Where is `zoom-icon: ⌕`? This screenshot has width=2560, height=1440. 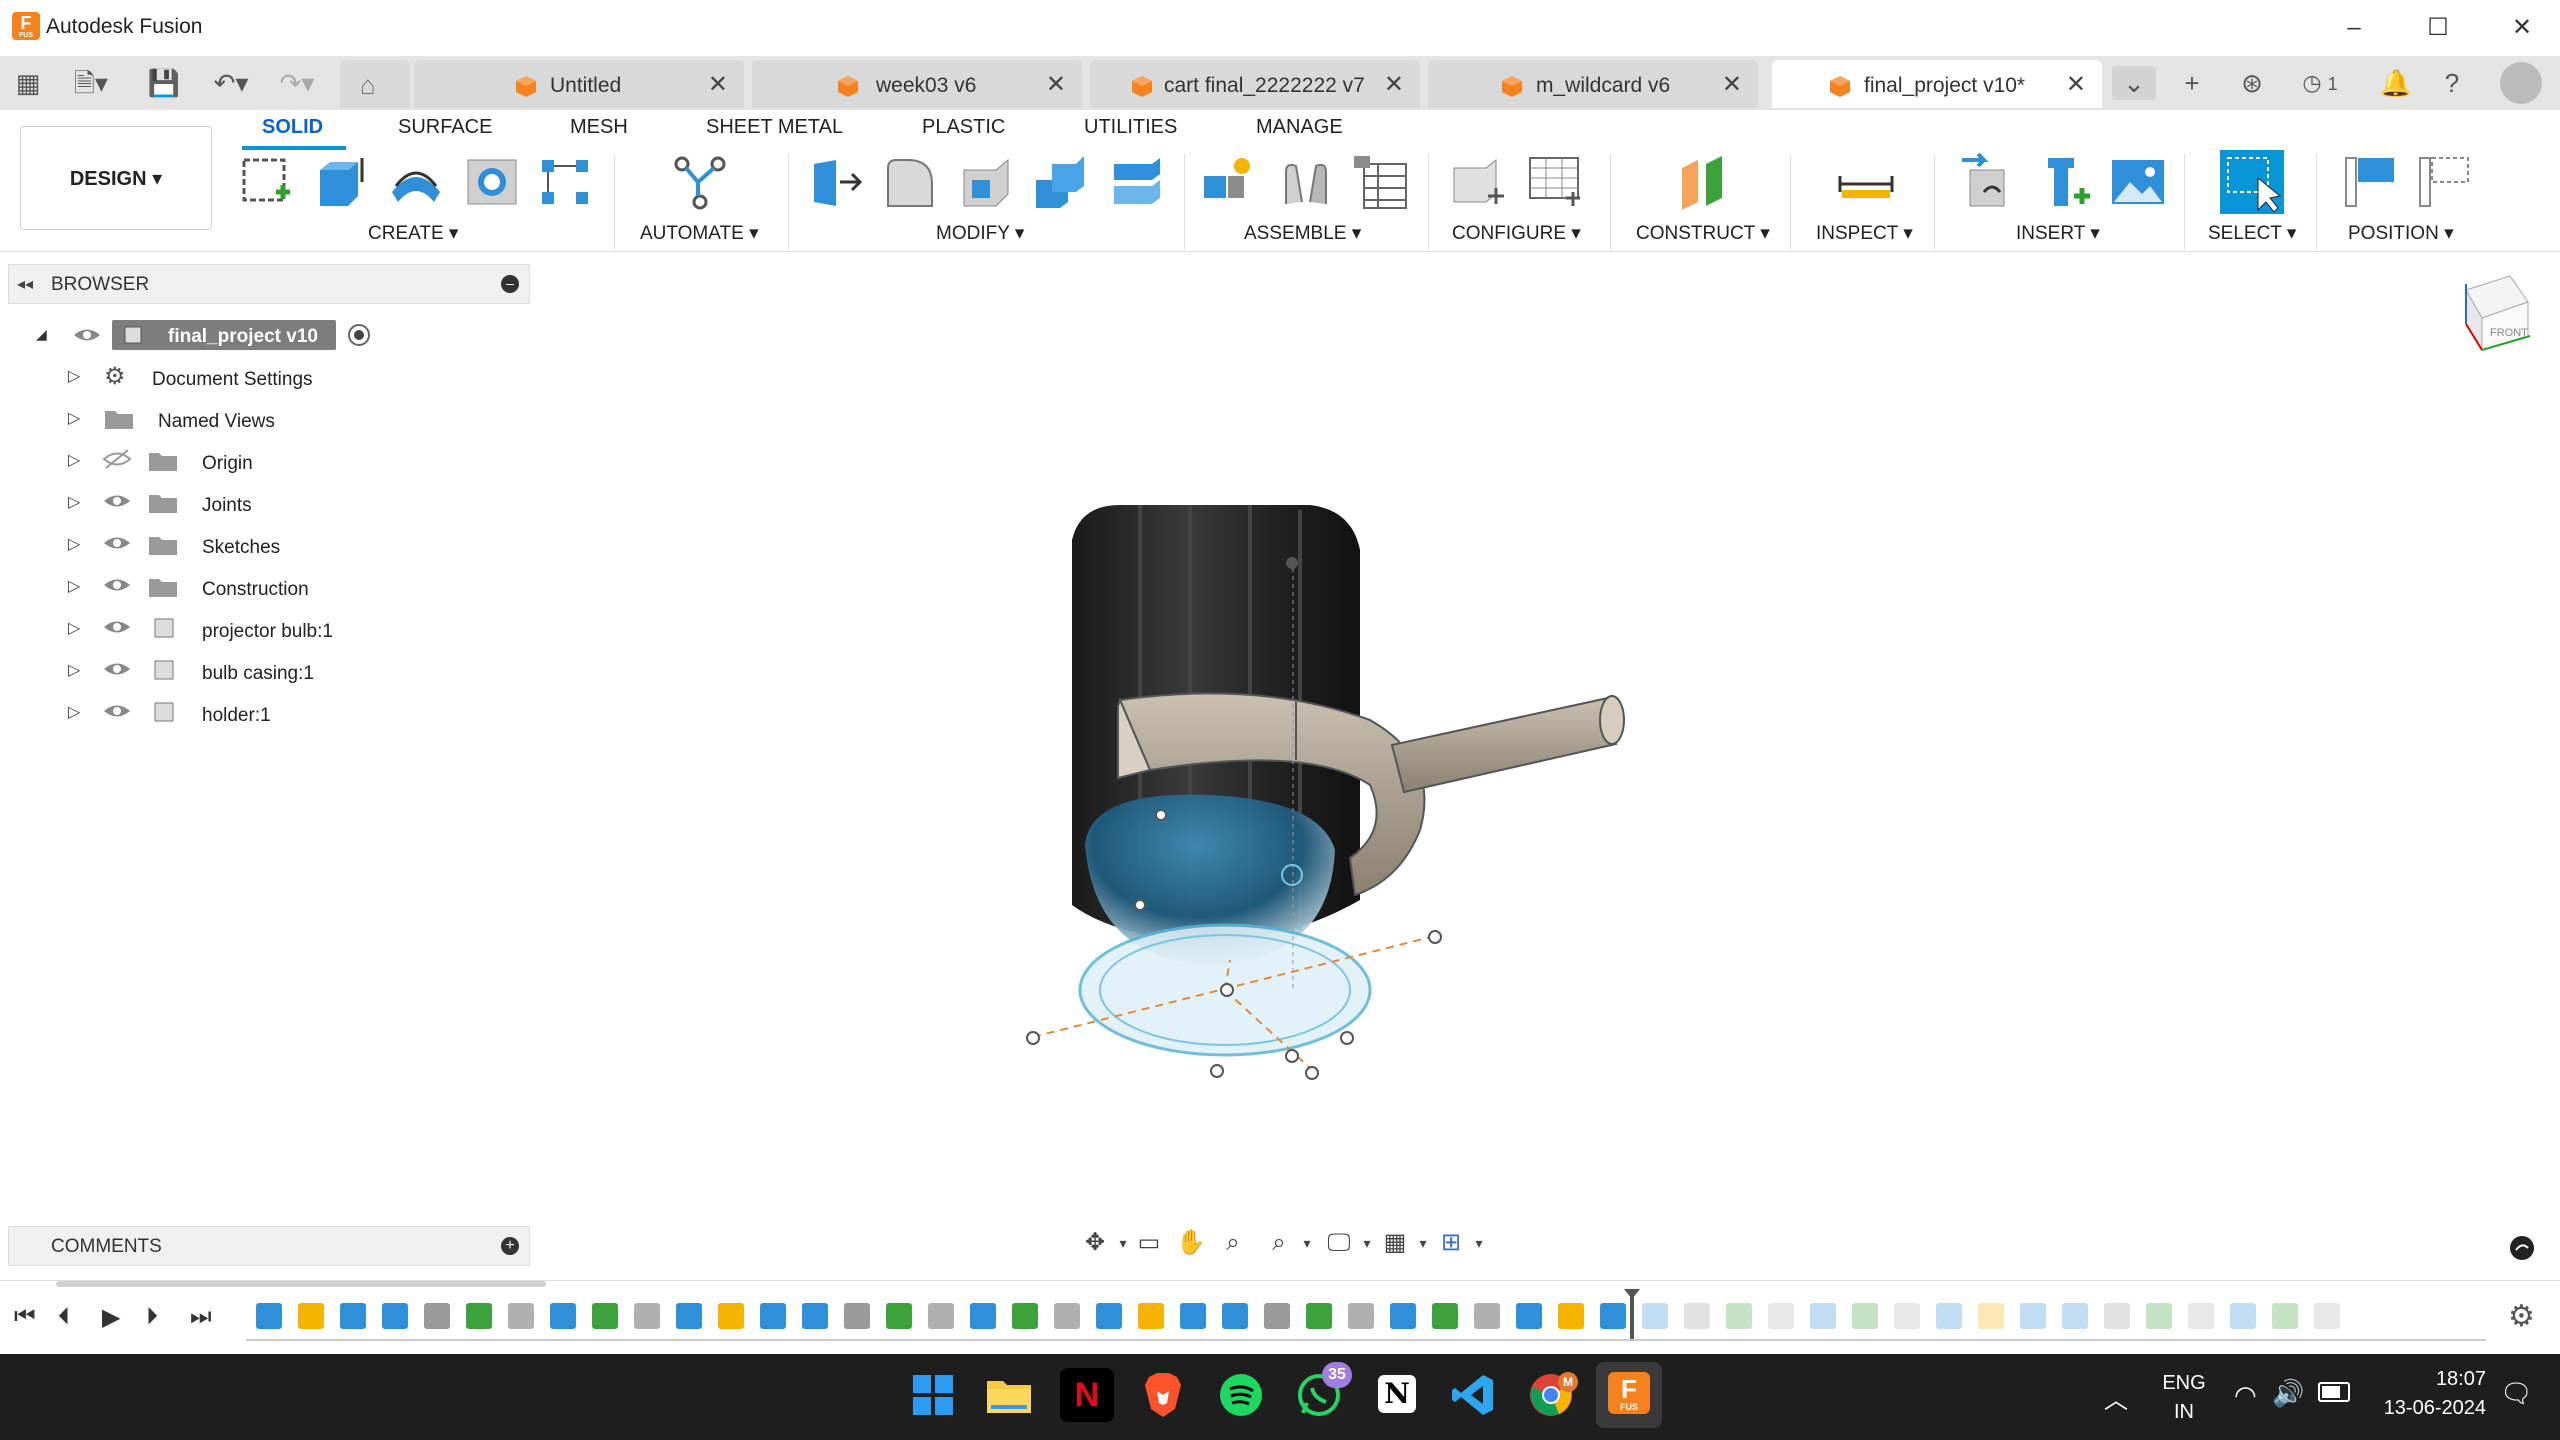
zoom-icon: ⌕ is located at coordinates (1233, 1243).